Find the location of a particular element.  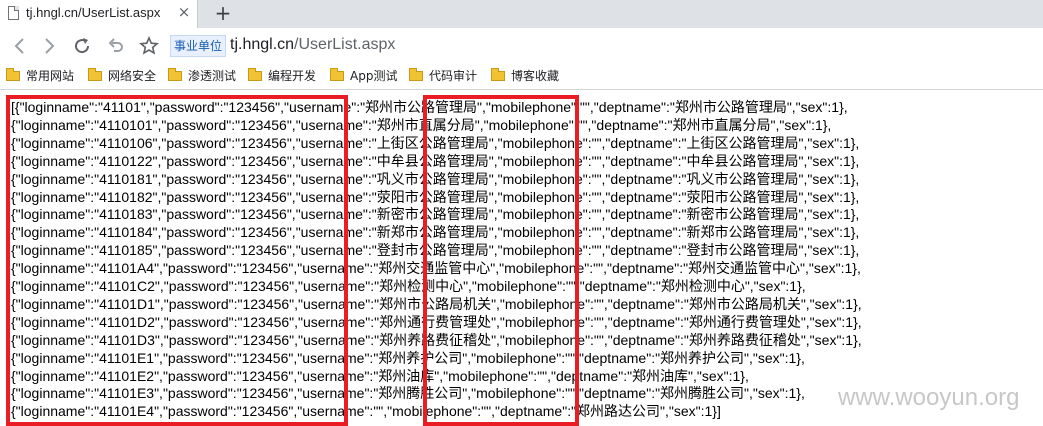

arrow-right-icon is located at coordinates (50, 46).